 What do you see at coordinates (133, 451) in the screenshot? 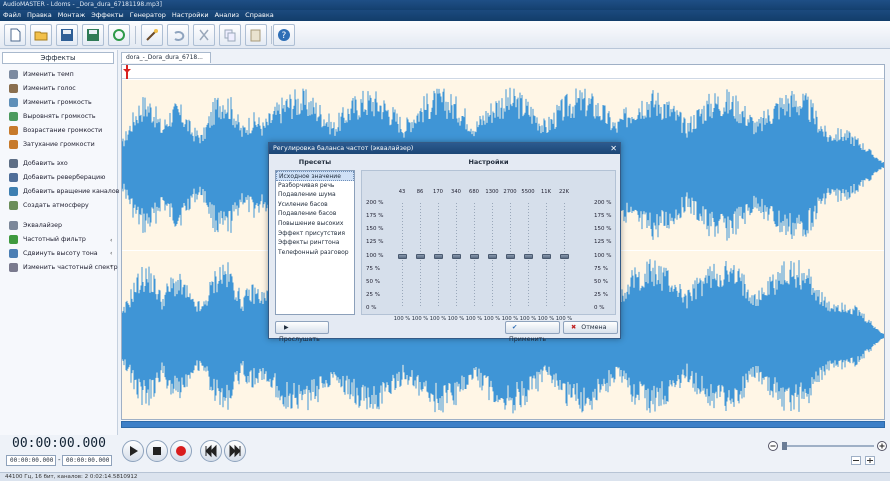
I see `play-button` at bounding box center [133, 451].